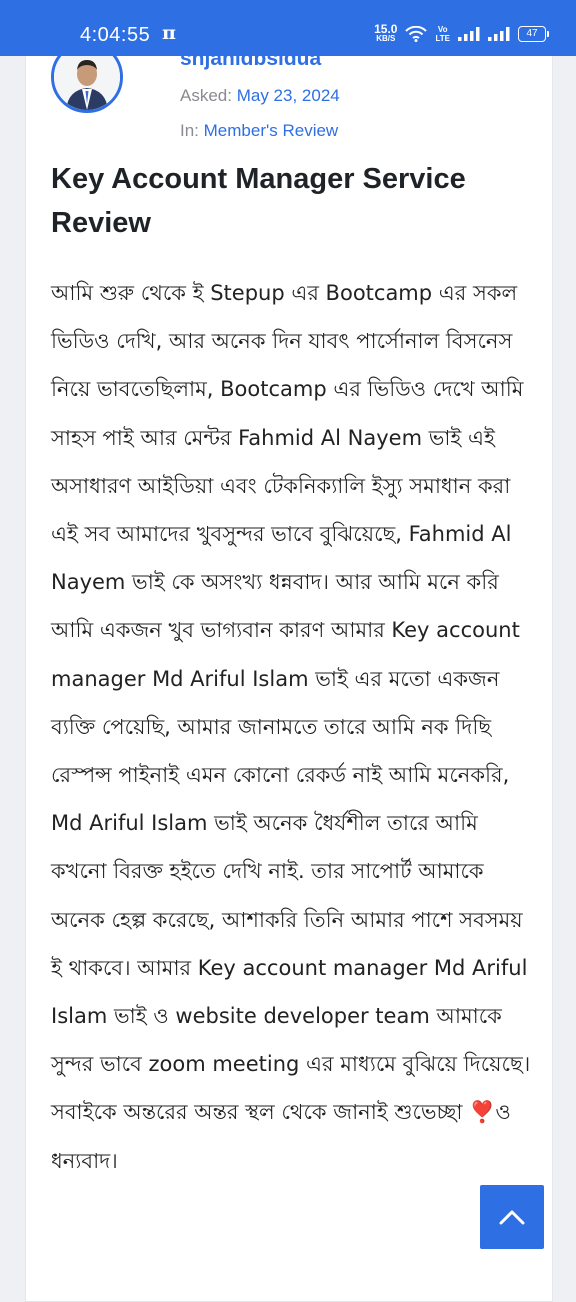 The image size is (576, 1302). What do you see at coordinates (386, 29) in the screenshot?
I see `network-speed-value: 15.0` at bounding box center [386, 29].